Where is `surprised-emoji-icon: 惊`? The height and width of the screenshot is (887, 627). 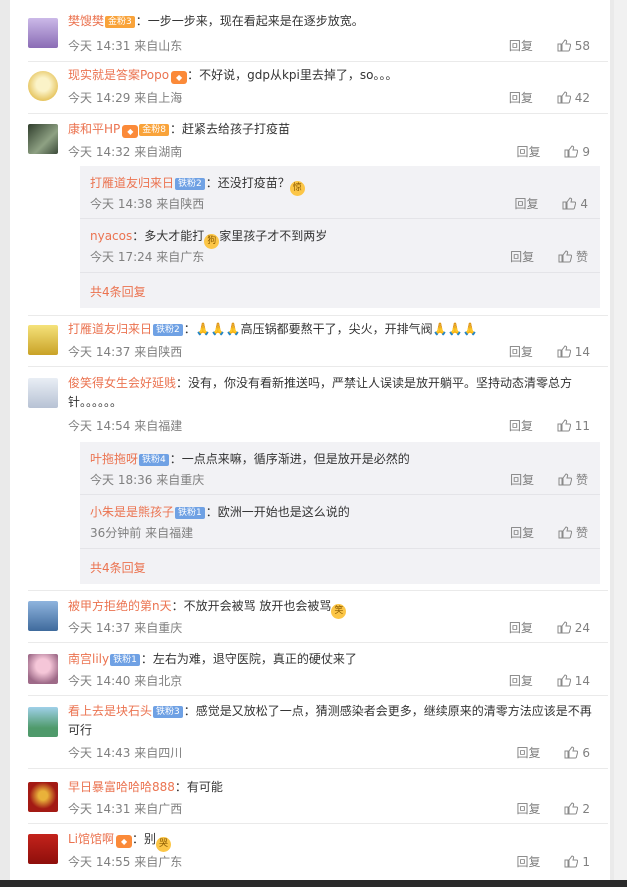
surprised-emoji-icon: 惊 is located at coordinates (297, 188).